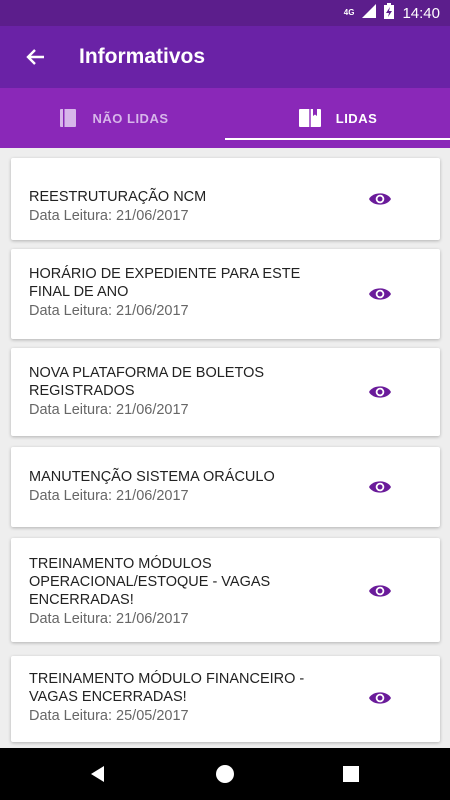 The height and width of the screenshot is (800, 450). I want to click on app-bar: Informativos, so click(225, 57).